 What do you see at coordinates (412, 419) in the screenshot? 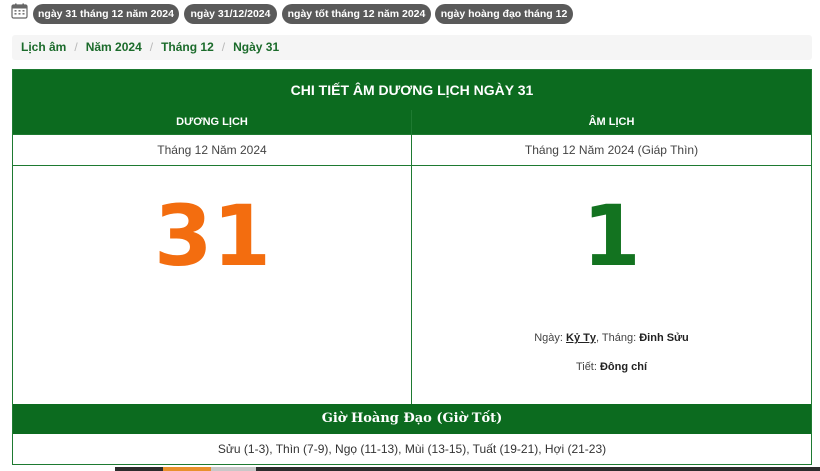
I see `good-hours-header: Giờ Hoàng Đạo (Giờ Tốt)` at bounding box center [412, 419].